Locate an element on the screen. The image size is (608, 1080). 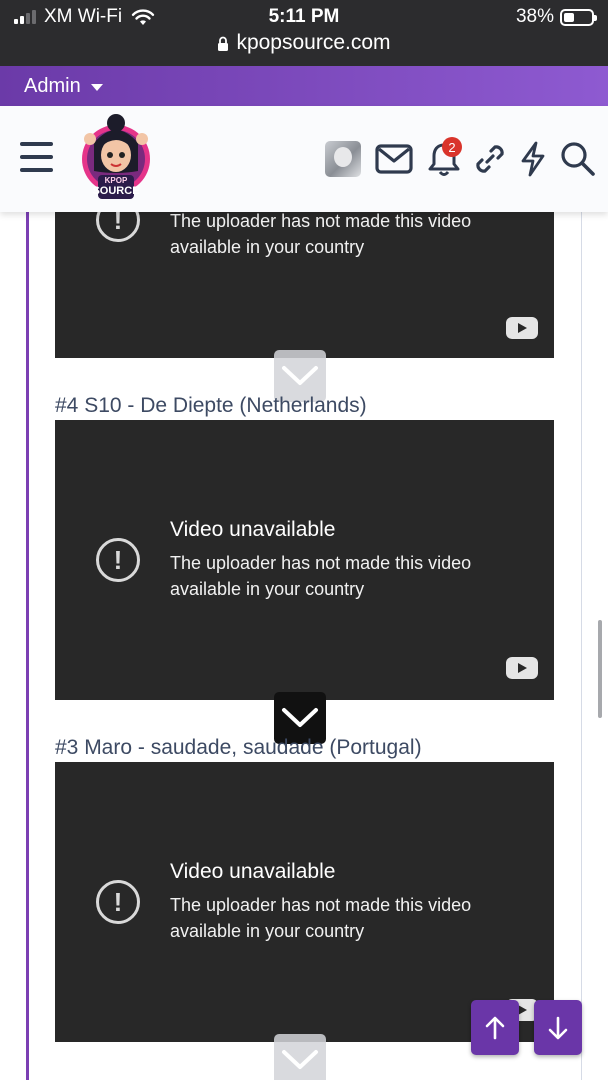
expand-toggle-button is located at coordinates (300, 1057).